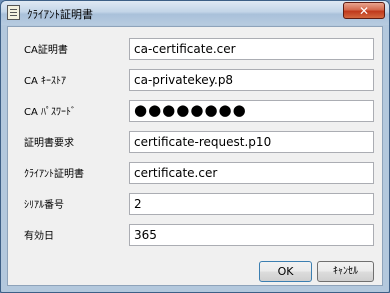  Describe the element at coordinates (195, 13) in the screenshot. I see `title-bar: ｸﾗｲｱﾝﾄ証明書 ✕` at that location.